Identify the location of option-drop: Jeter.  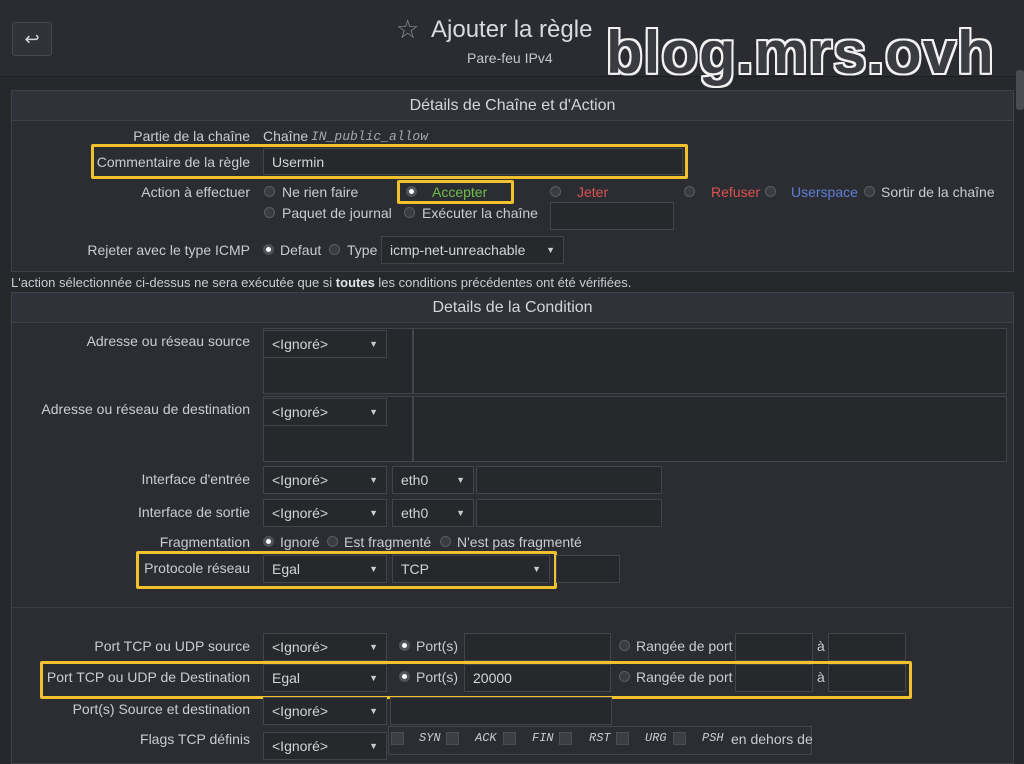
(593, 192).